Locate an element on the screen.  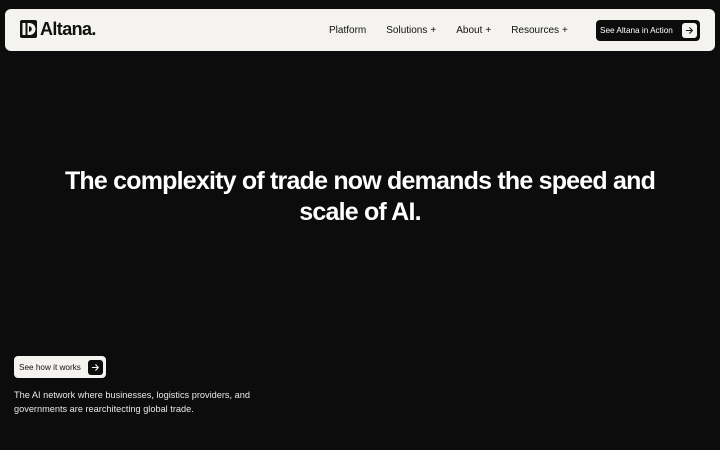
cta-label: See how it works is located at coordinates (50, 367).